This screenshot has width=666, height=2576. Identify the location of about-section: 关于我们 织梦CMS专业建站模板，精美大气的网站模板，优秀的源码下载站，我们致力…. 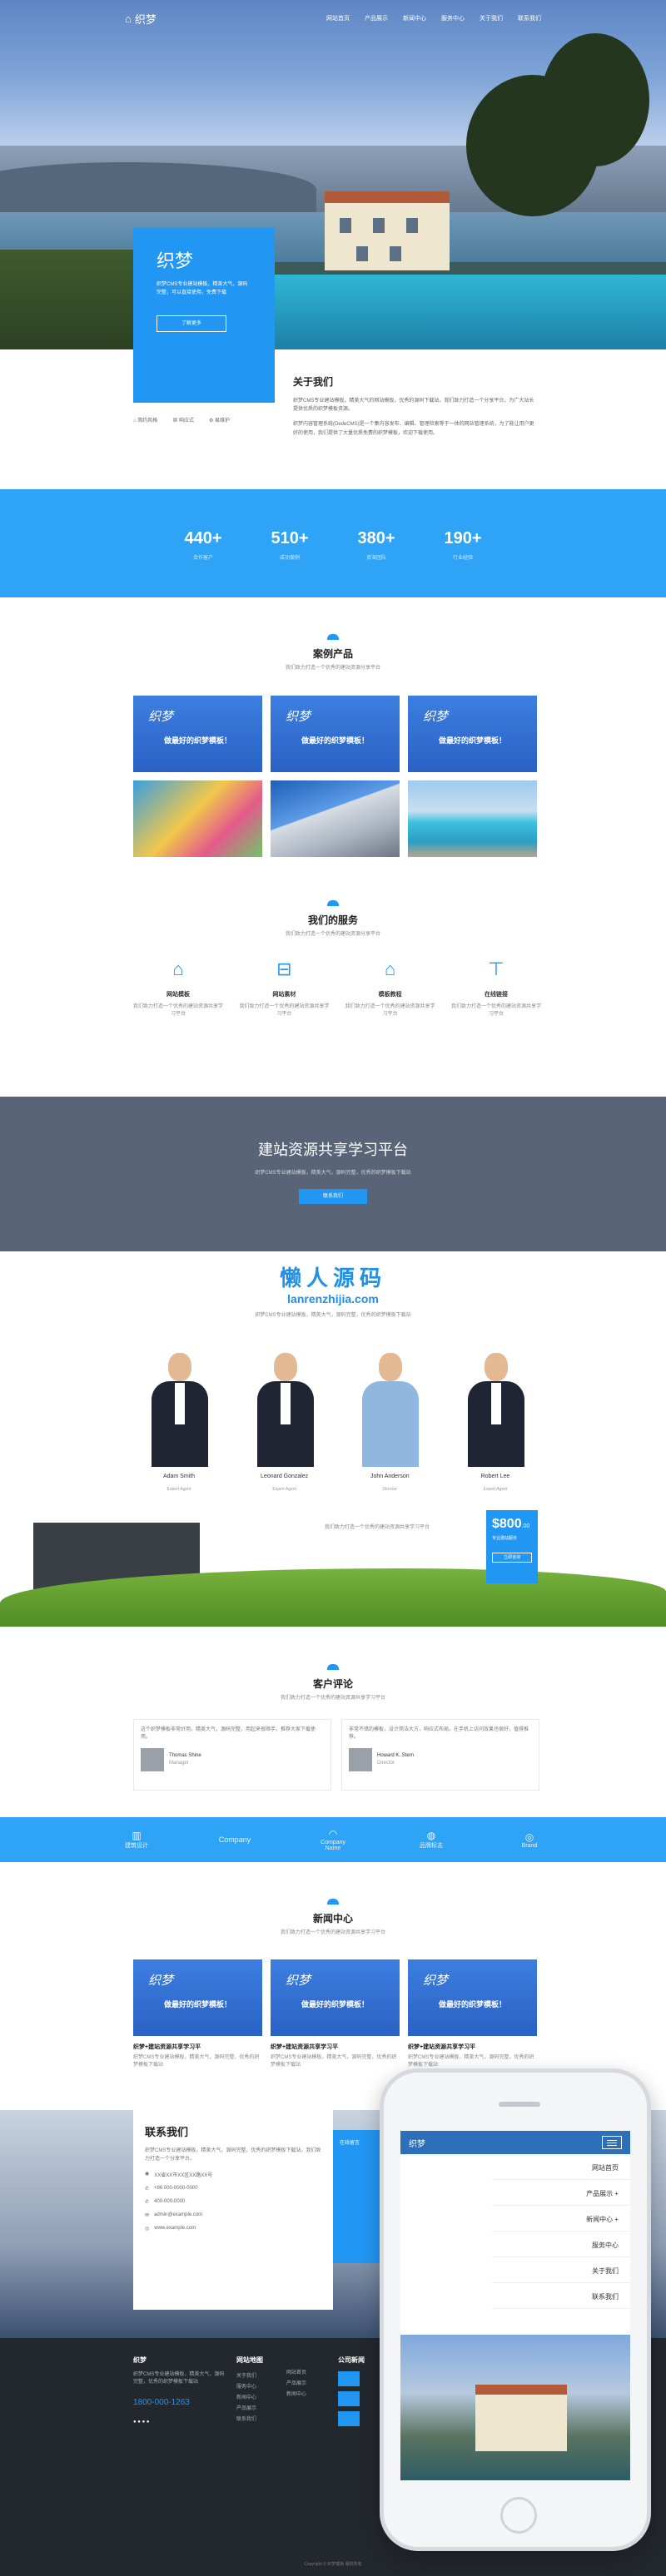
(414, 409).